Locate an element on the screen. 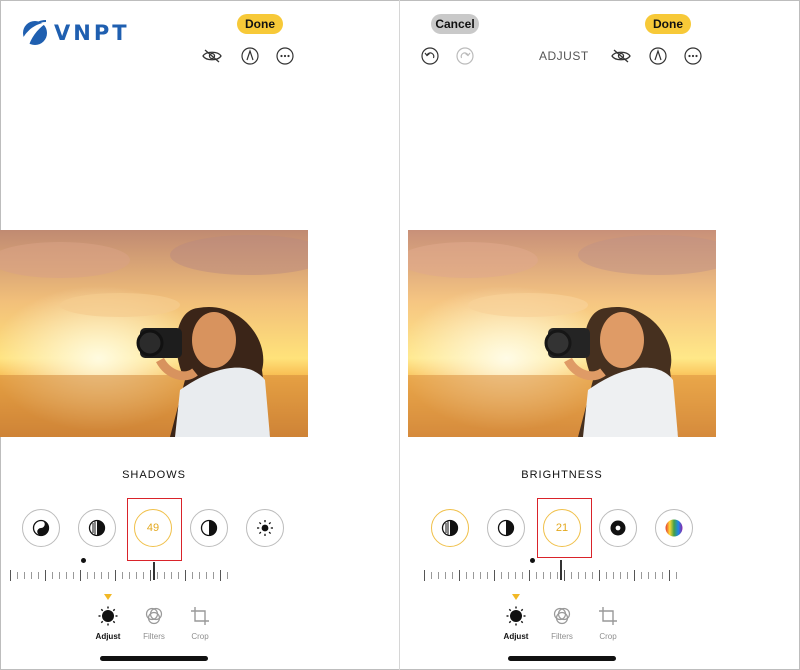 This screenshot has width=800, height=670. more-ellipsis-icon is located at coordinates (693, 56).